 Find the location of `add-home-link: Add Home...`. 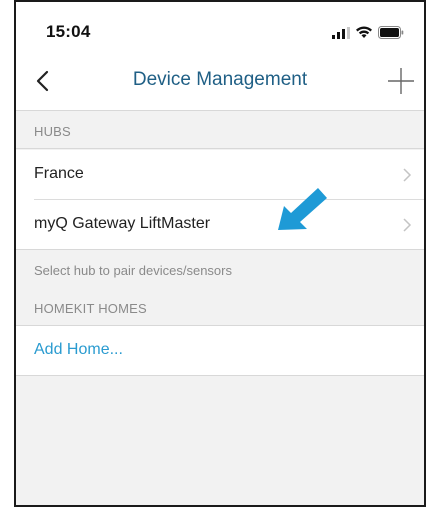

add-home-link: Add Home... is located at coordinates (78, 350).